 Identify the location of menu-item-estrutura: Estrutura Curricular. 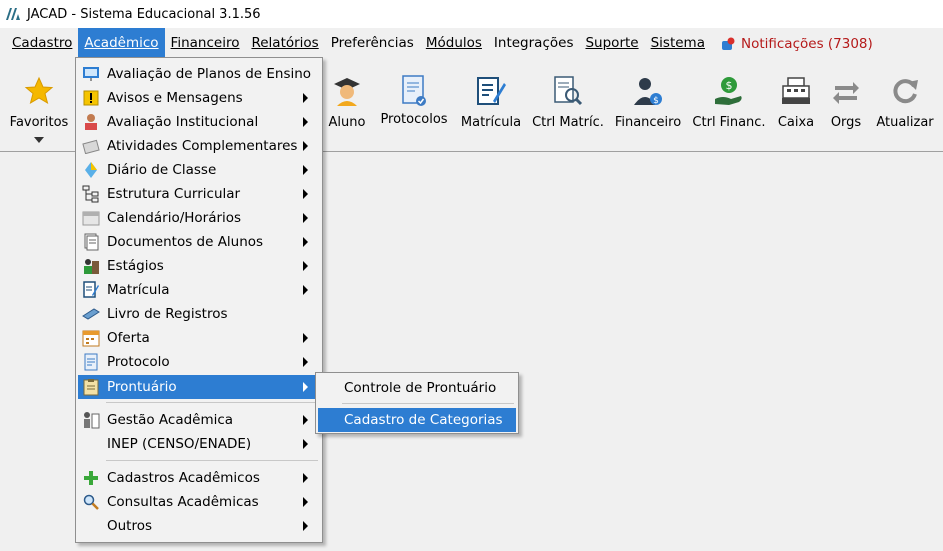
(199, 194).